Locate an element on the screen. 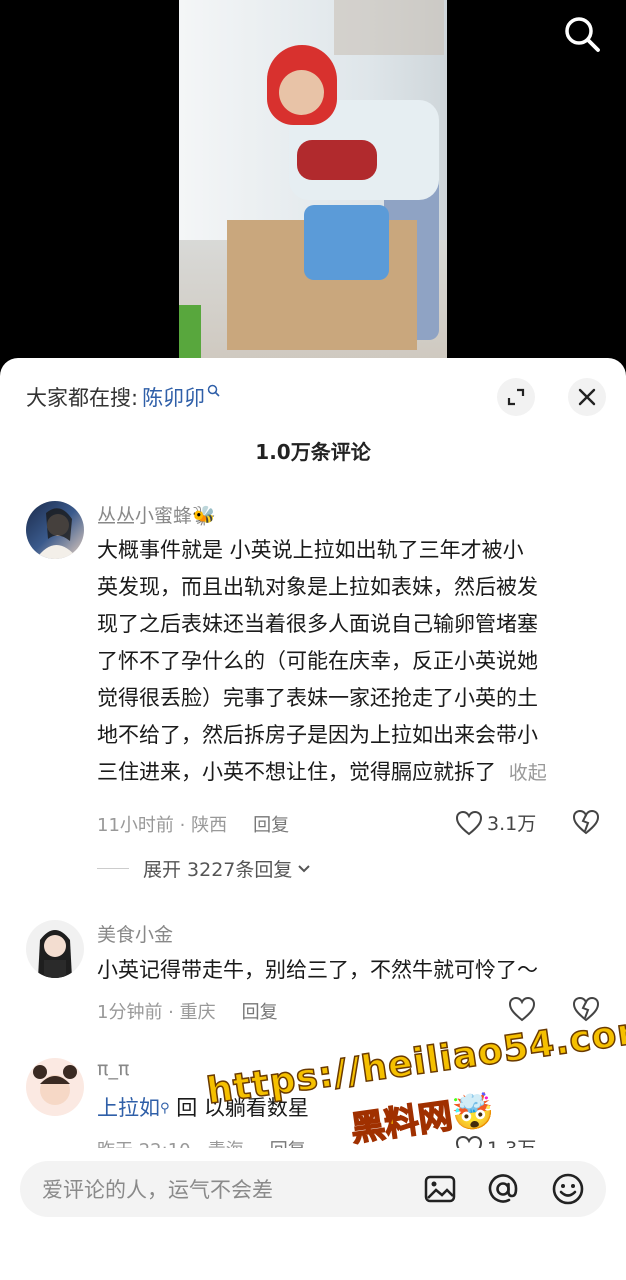 The width and height of the screenshot is (626, 1280). image-icon is located at coordinates (440, 1189).